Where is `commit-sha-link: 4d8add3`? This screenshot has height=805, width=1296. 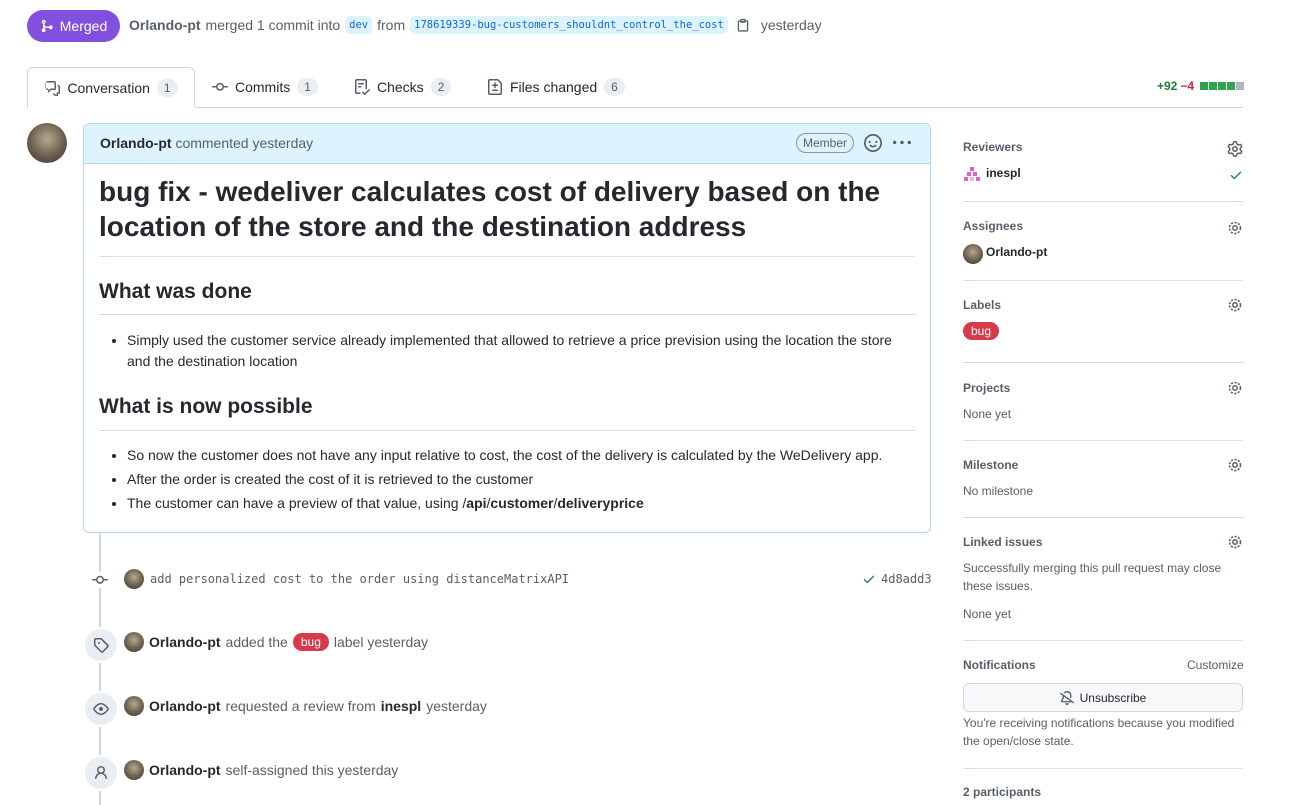
commit-sha-link: 4d8add3 is located at coordinates (906, 579).